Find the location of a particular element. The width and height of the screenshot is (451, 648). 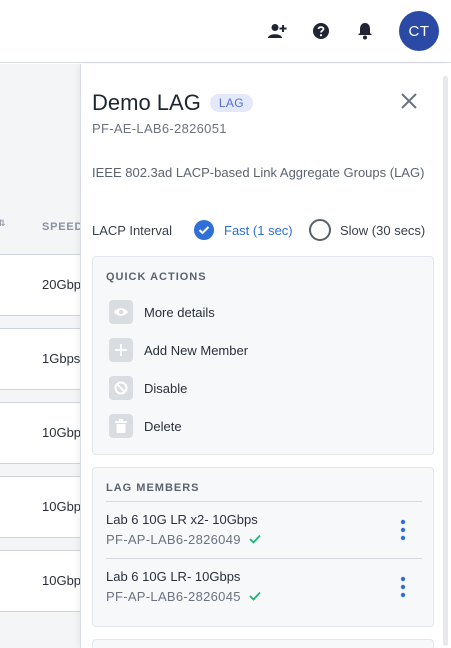

radio-fast-label: Fast (1 sec) is located at coordinates (258, 230).